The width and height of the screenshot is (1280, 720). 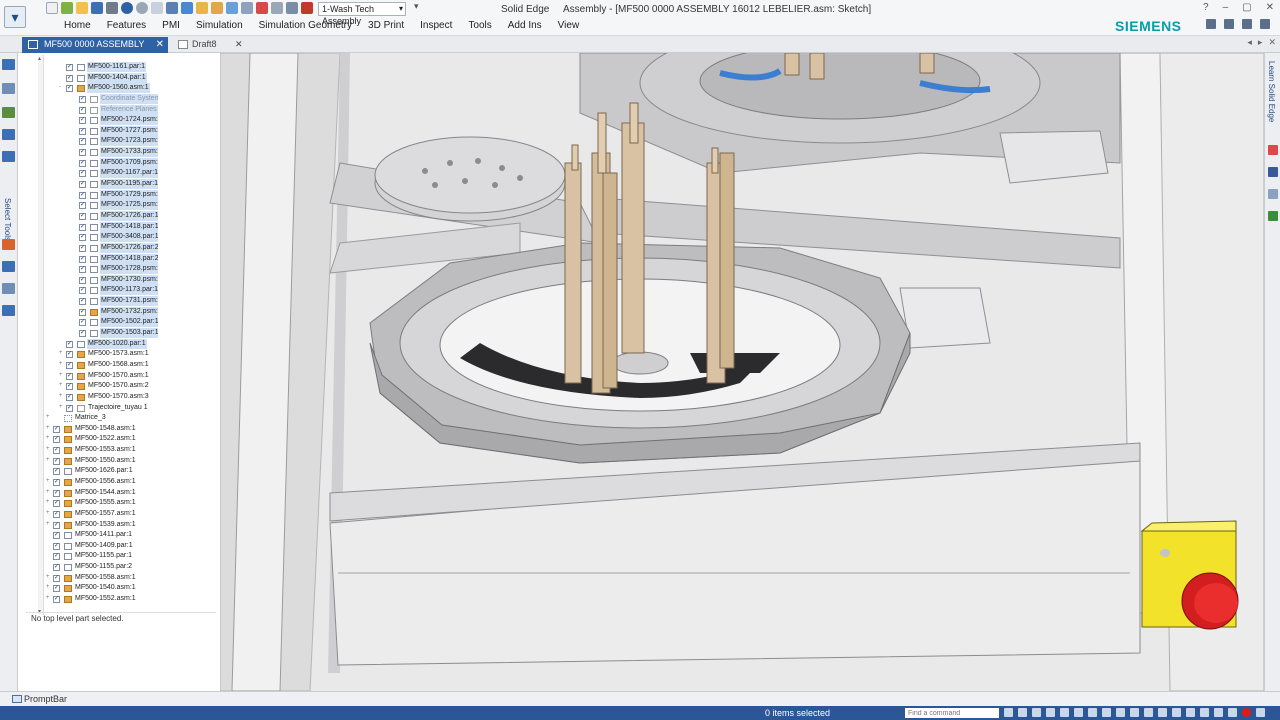 What do you see at coordinates (292, 8) in the screenshot?
I see `measure-icon` at bounding box center [292, 8].